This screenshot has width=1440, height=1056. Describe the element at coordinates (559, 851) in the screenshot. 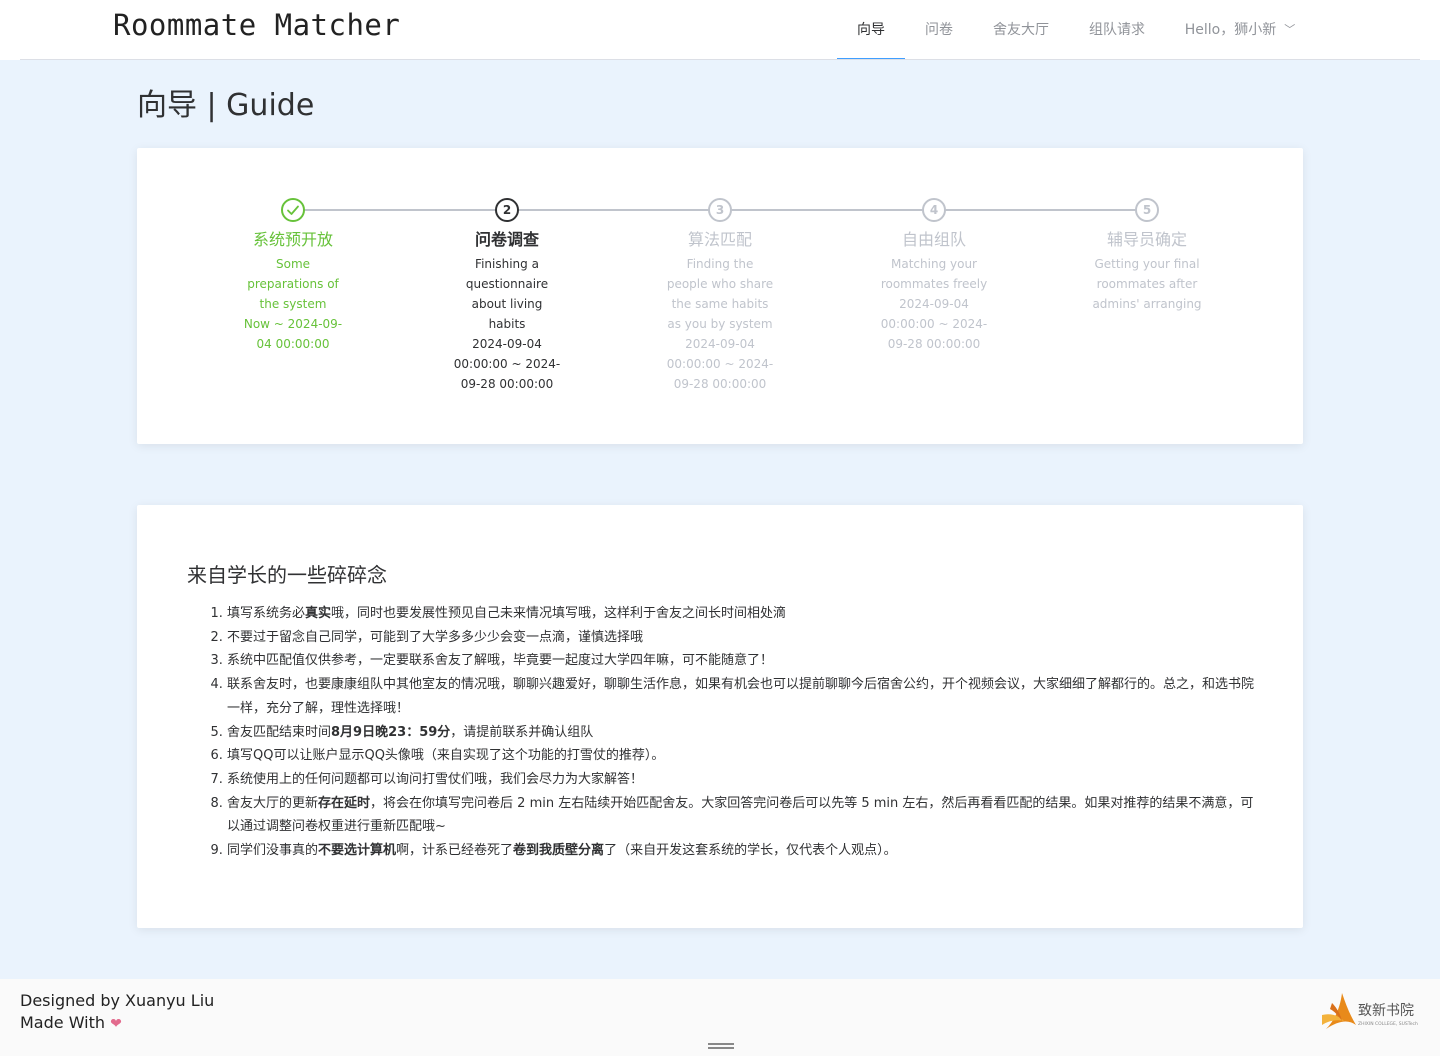

I see `note-emphasis: 卷到我质壁分离` at that location.